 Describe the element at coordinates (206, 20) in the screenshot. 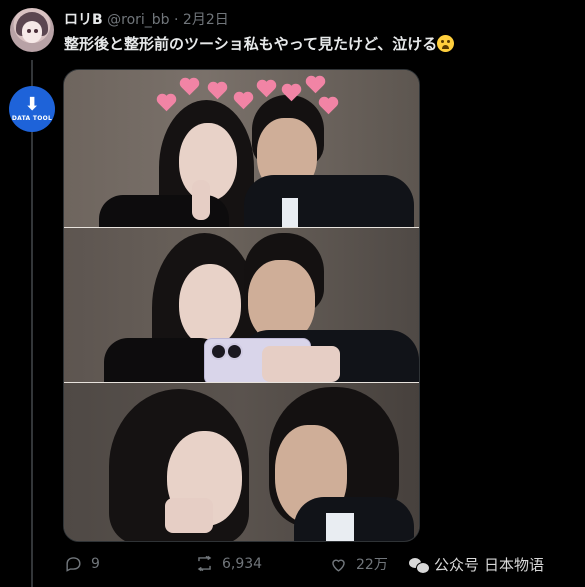

I see `tweet-date: 2月2日` at that location.